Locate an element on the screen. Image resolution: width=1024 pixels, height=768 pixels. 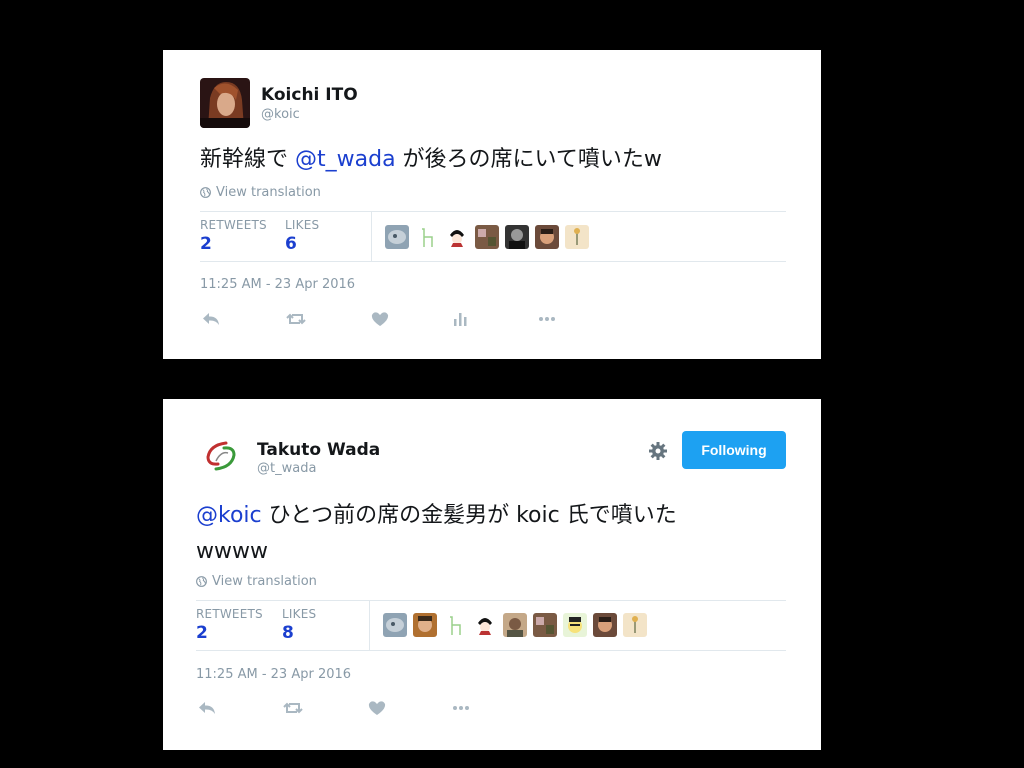
author-name: Takuto Wada is located at coordinates (318, 450).